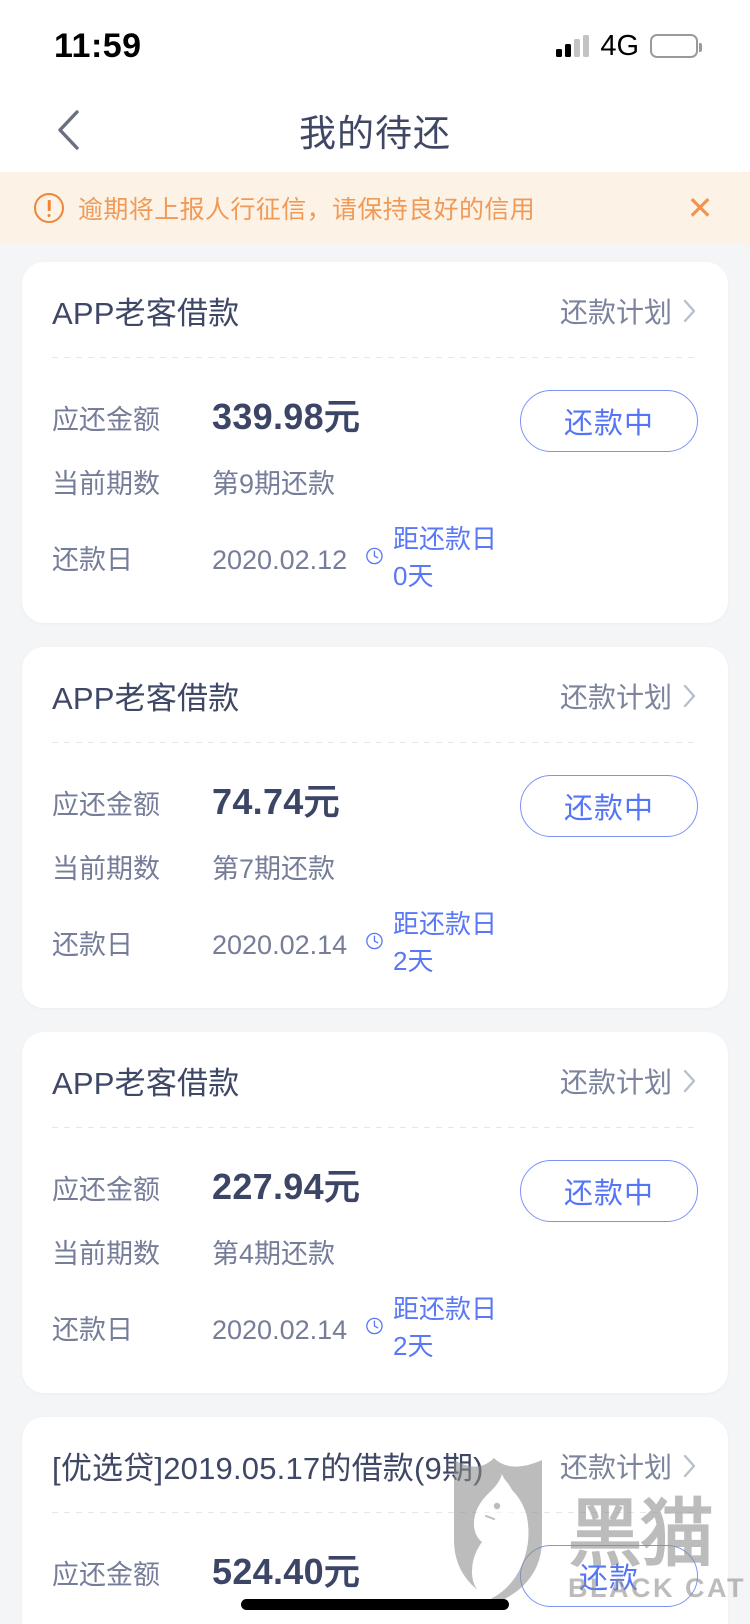  I want to click on banner-text: 逾期将上报人行征信，请保持良好的信用, so click(307, 210).